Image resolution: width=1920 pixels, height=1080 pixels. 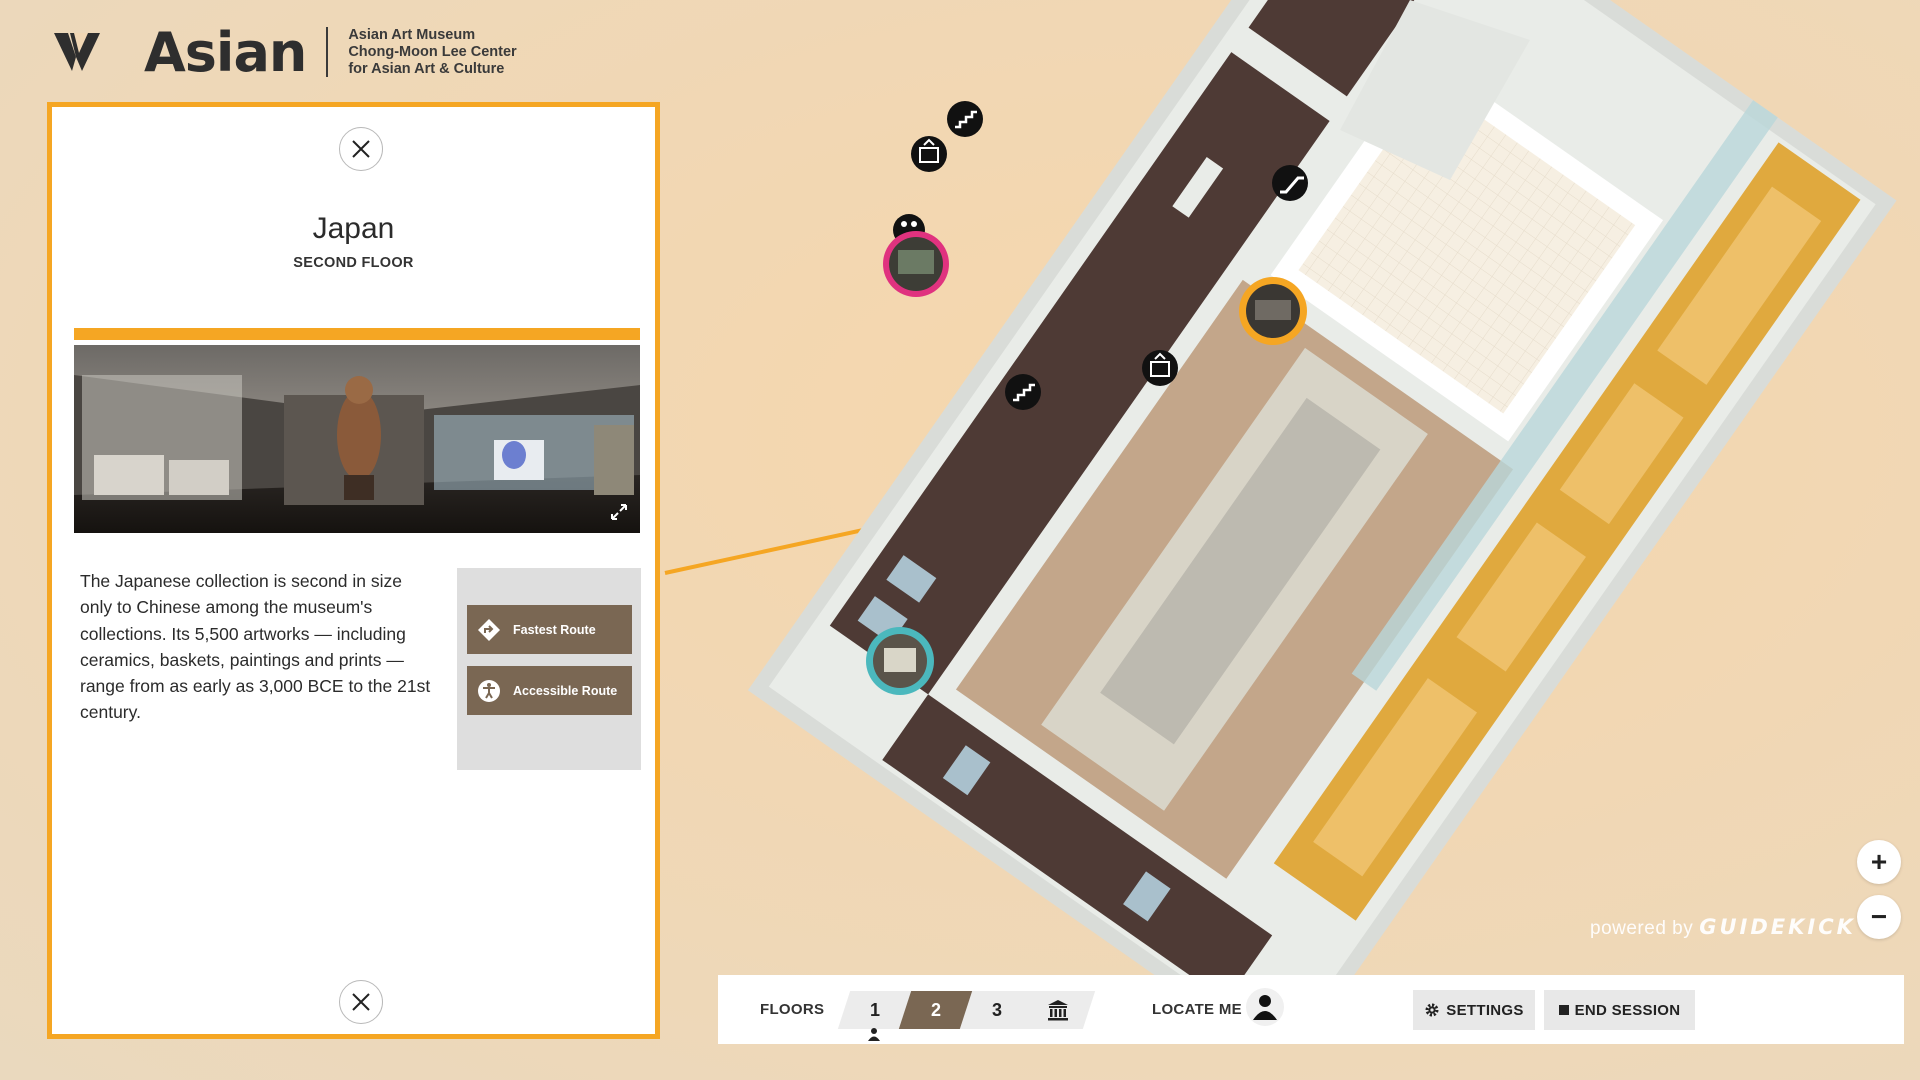 What do you see at coordinates (1879, 862) in the screenshot?
I see `zoom-in-button: +` at bounding box center [1879, 862].